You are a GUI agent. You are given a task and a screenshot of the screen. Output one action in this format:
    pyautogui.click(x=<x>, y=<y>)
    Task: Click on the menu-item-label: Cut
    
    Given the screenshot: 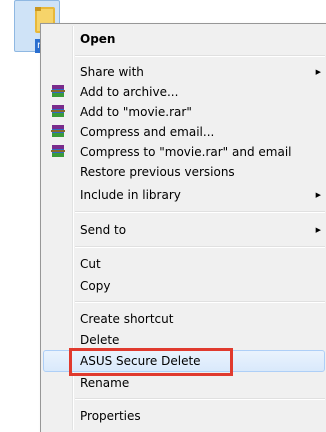 What is the action you would take?
    pyautogui.click(x=90, y=264)
    